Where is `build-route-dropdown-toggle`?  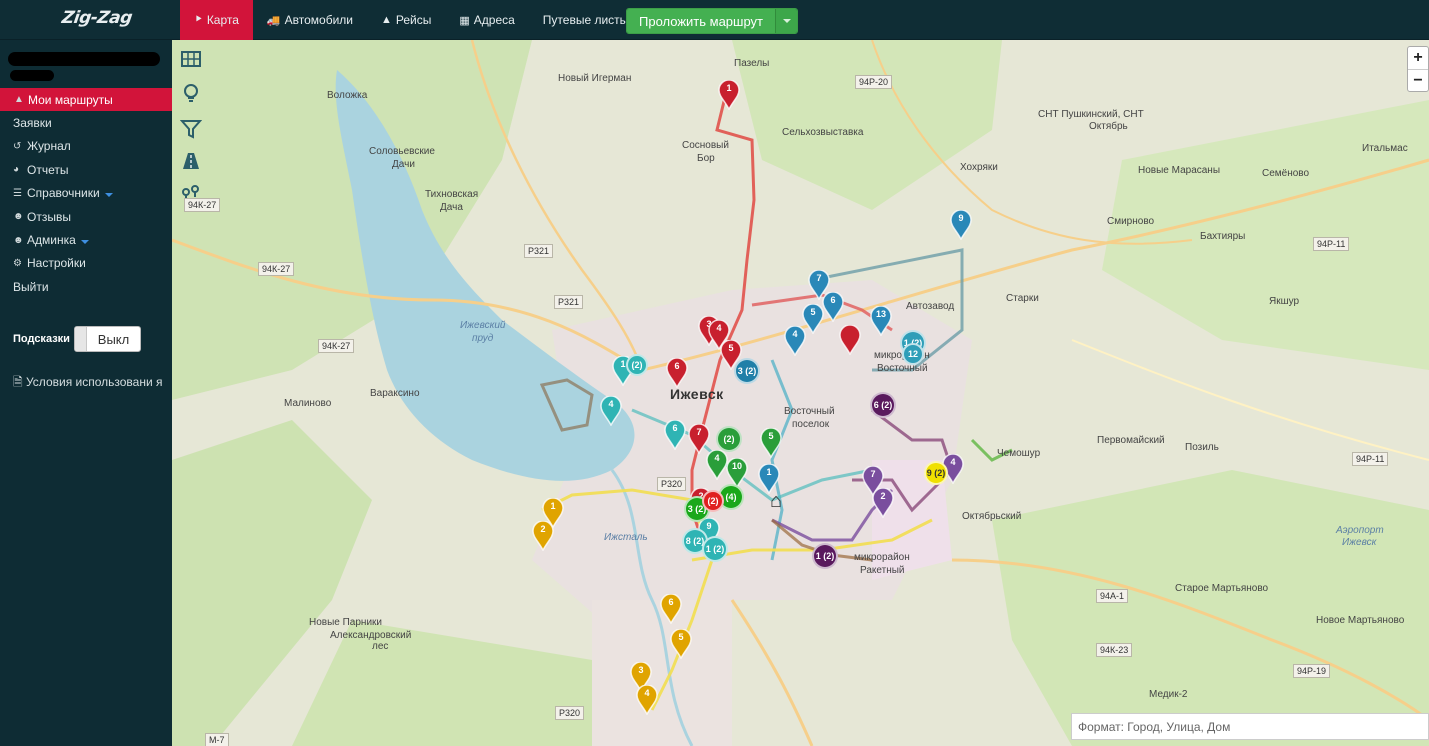
build-route-dropdown-toggle is located at coordinates (786, 21).